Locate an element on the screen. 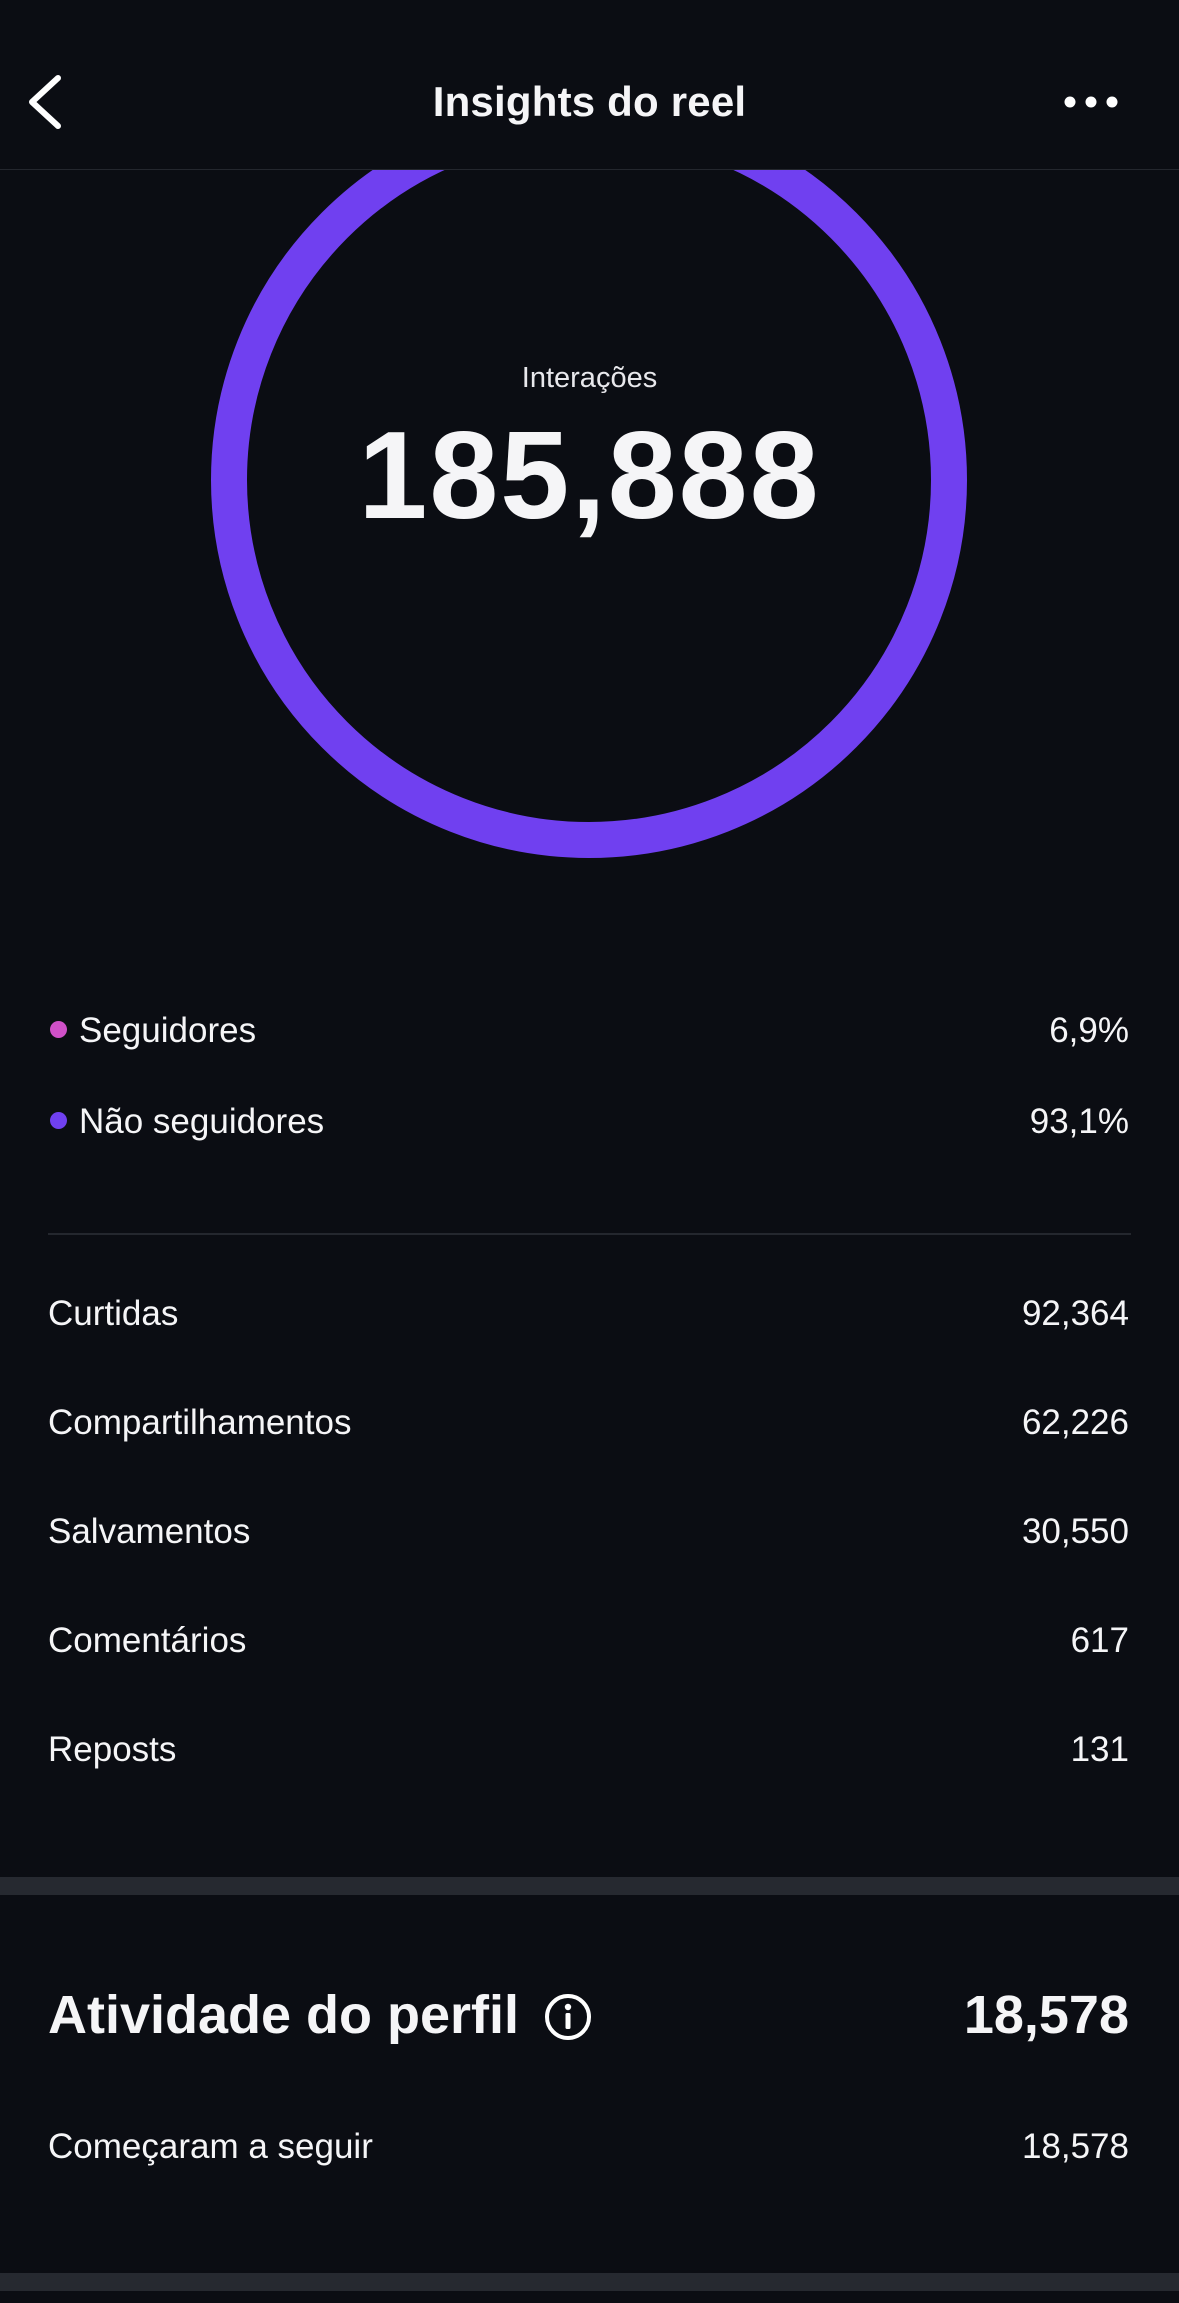 The height and width of the screenshot is (2303, 1179). legend-non-followers: Não seguidores 93,1% is located at coordinates (588, 1123).